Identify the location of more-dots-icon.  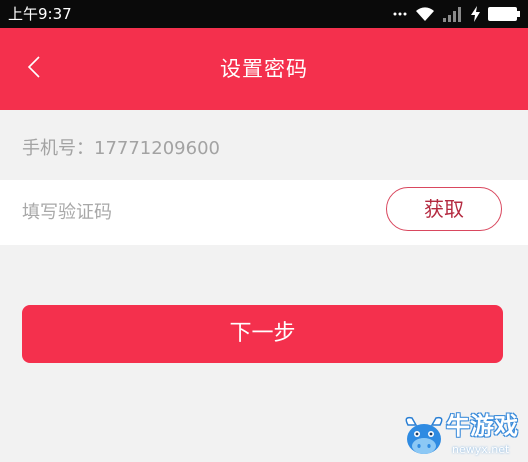
(400, 14).